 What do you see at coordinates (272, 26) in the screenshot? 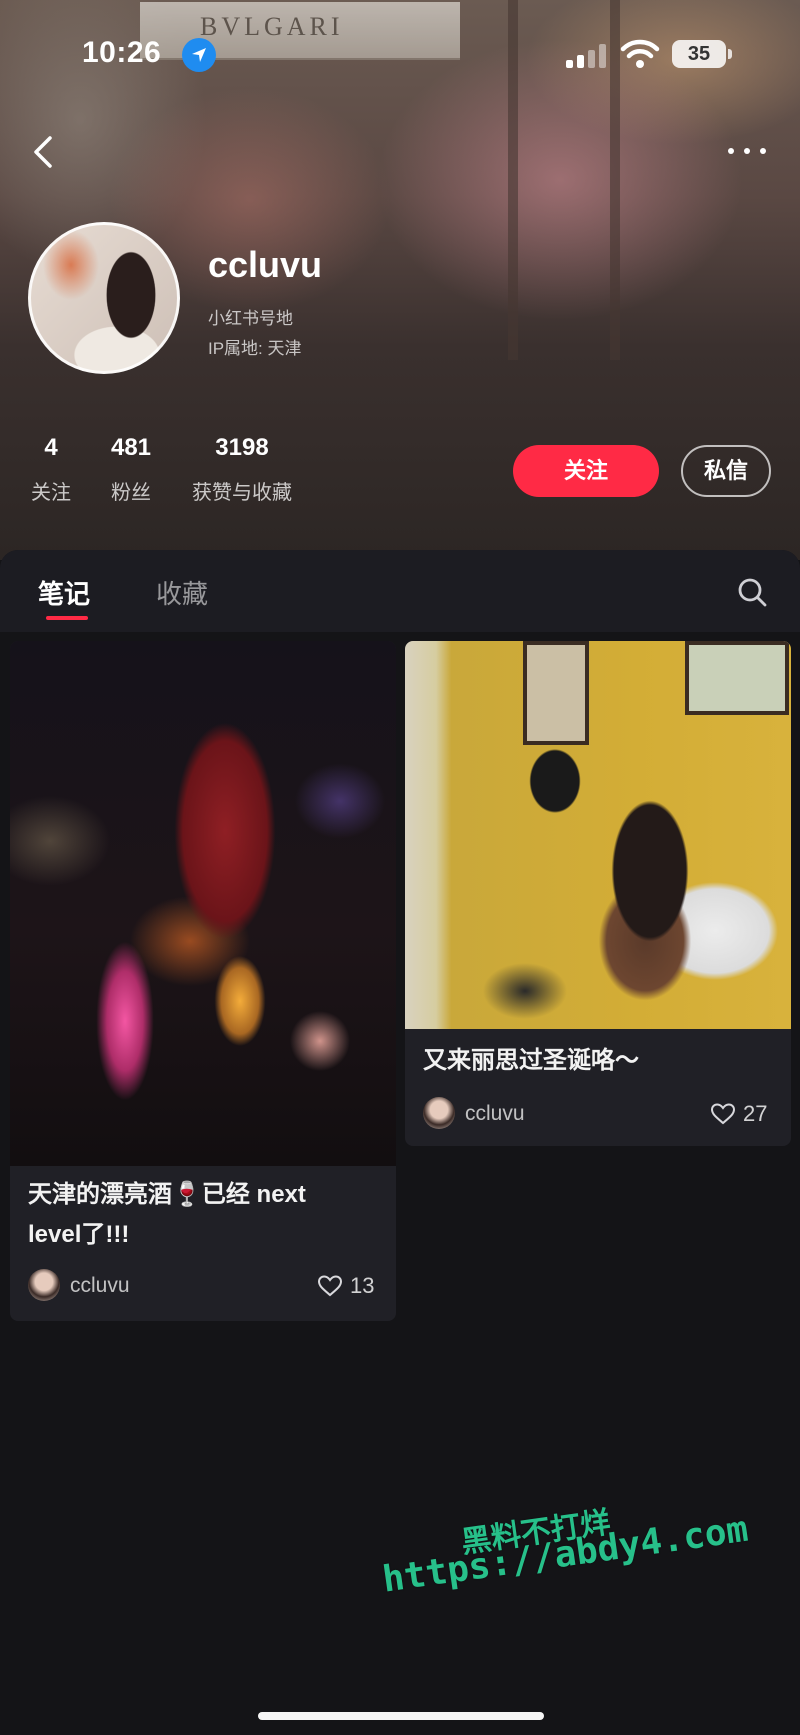
I see `store-sign-text: BVLGARI` at bounding box center [272, 26].